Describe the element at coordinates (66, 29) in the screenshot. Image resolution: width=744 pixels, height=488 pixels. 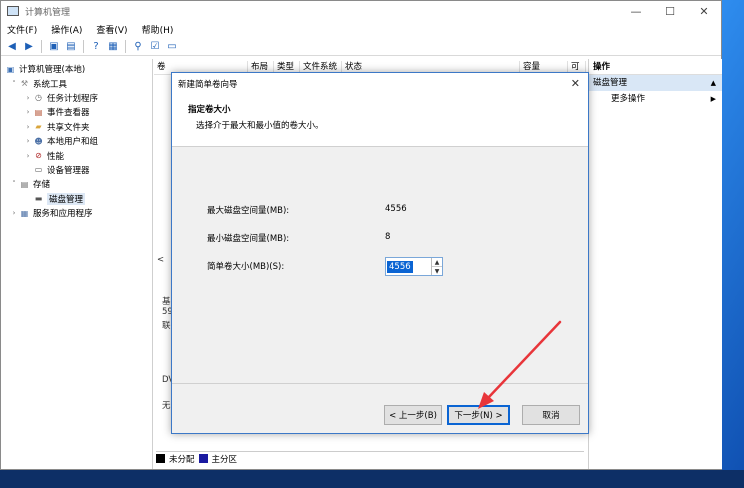
I see `menu-action: 操作(A)` at that location.